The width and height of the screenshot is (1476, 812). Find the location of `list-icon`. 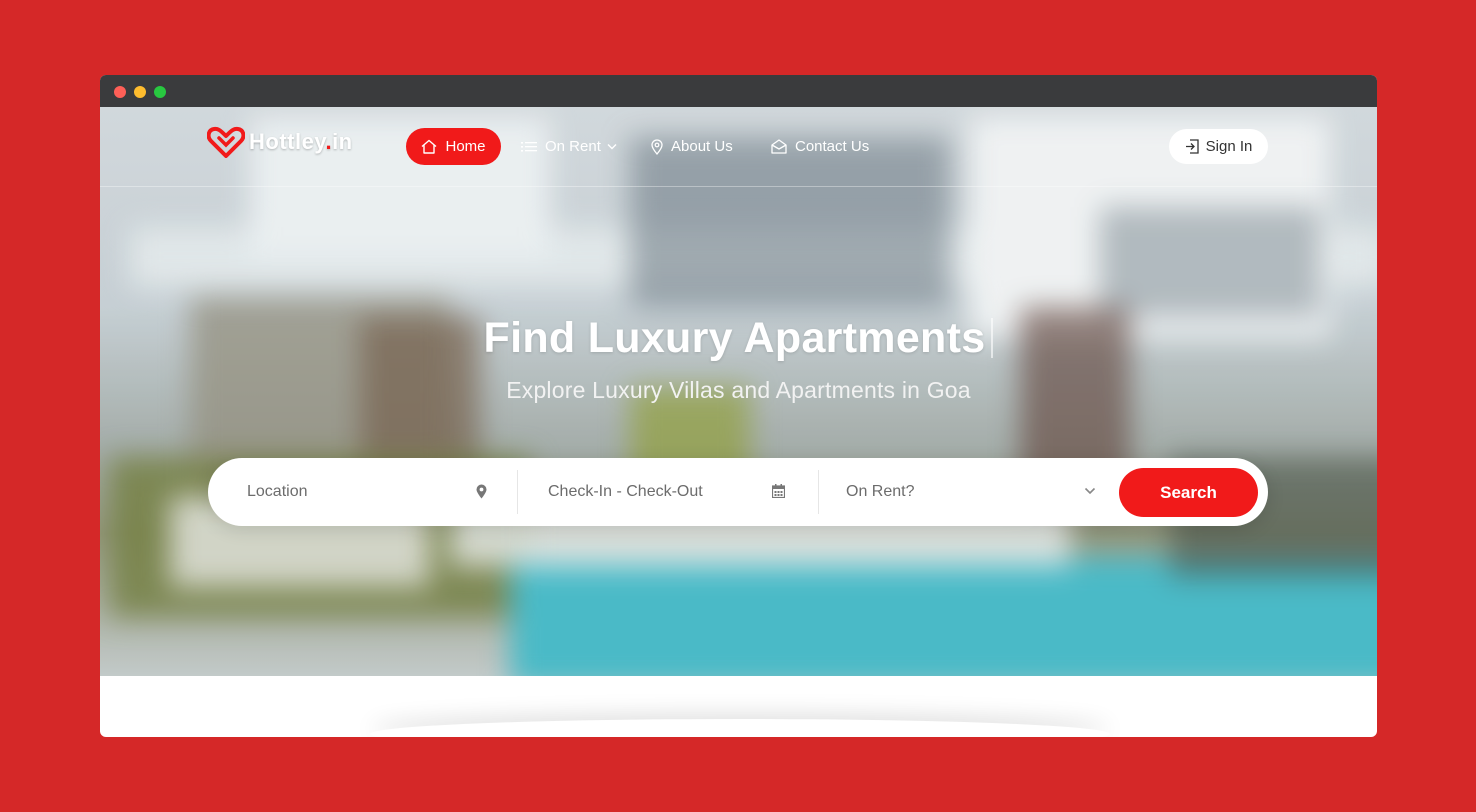

list-icon is located at coordinates (529, 147).